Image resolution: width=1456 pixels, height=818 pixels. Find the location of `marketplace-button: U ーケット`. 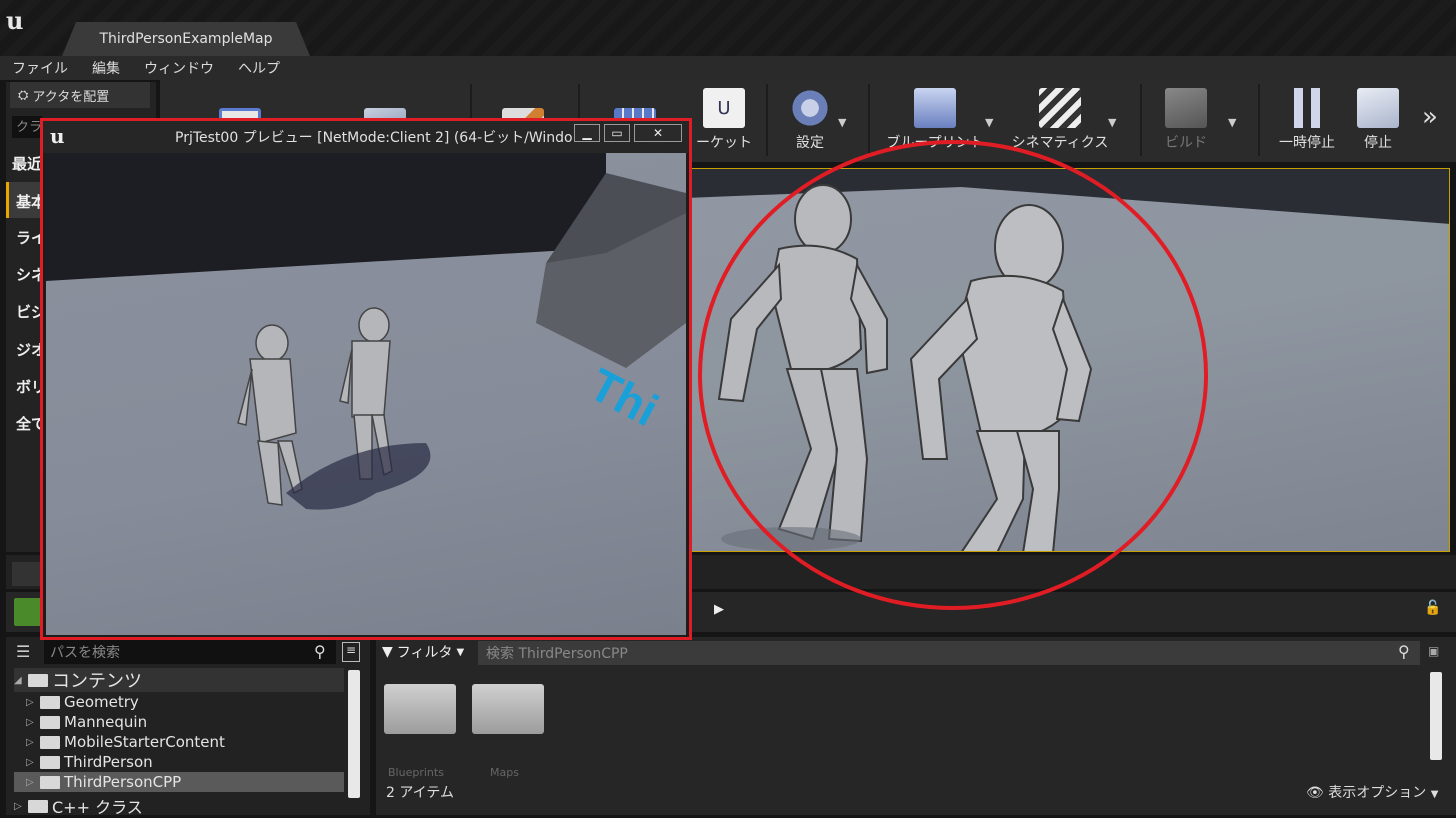

marketplace-button: U ーケット is located at coordinates (724, 121).